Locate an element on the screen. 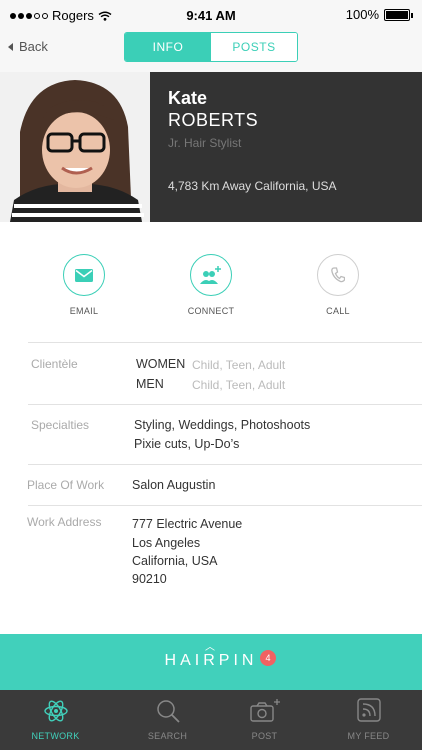 This screenshot has height=750, width=422. tab-my-feed: MY FEED is located at coordinates (368, 720).